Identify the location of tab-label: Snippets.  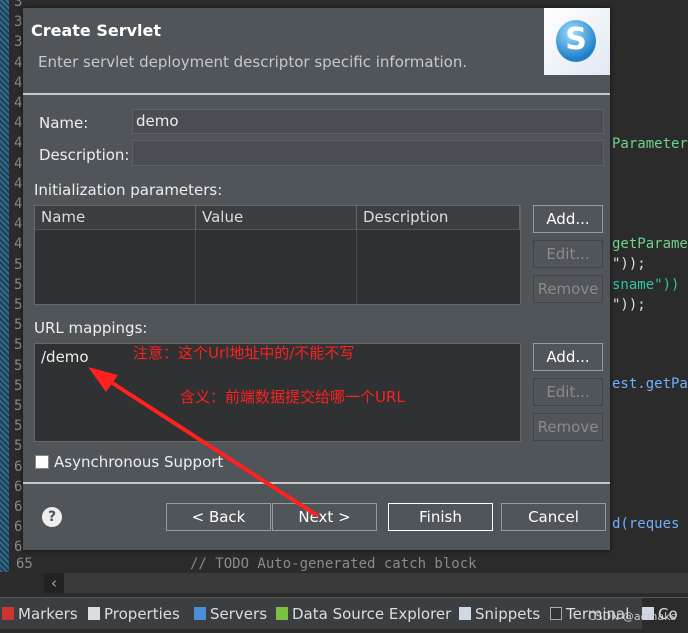
(508, 614).